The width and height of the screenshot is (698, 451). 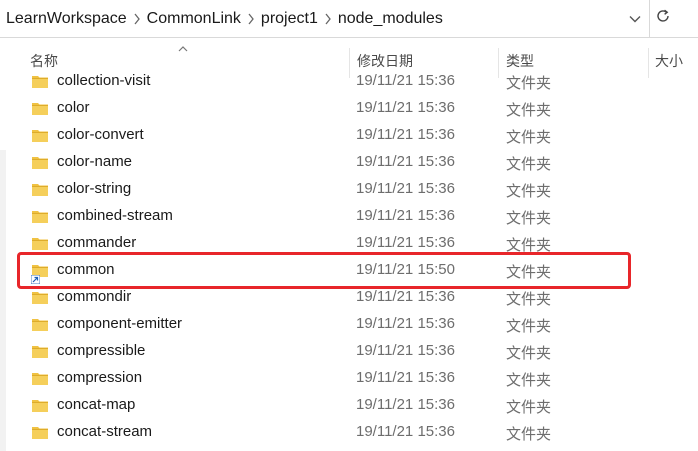 I want to click on toolbar-gap, so click(x=687, y=19).